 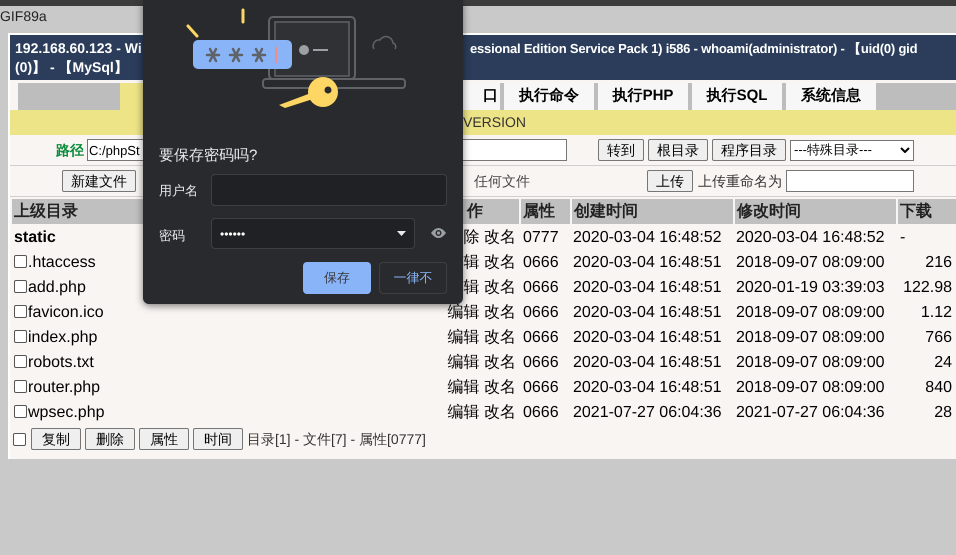 What do you see at coordinates (72, 67) in the screenshot?
I see `header-text: (0)】 - 【MySql】` at bounding box center [72, 67].